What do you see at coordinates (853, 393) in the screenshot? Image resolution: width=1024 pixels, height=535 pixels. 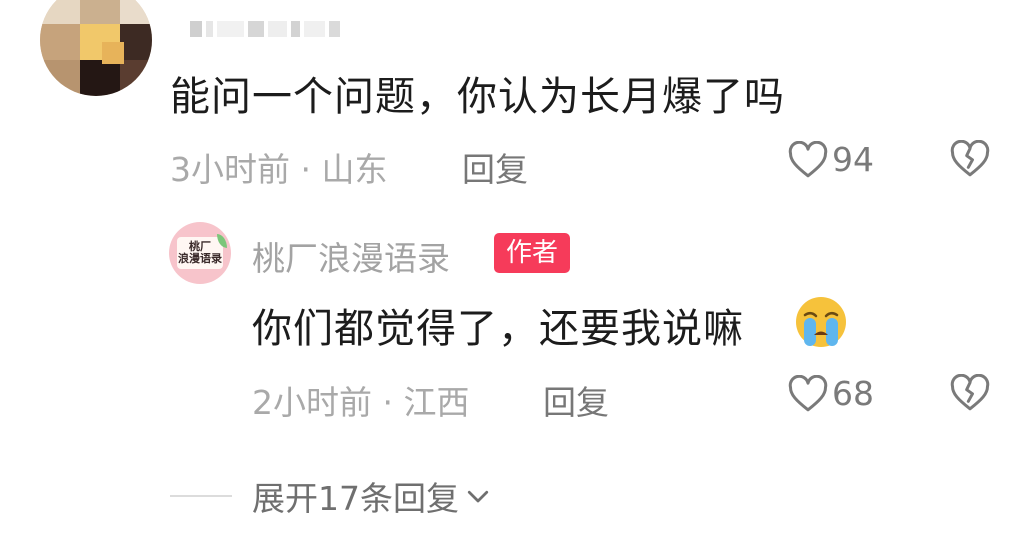 I see `reply-like-count: 68` at bounding box center [853, 393].